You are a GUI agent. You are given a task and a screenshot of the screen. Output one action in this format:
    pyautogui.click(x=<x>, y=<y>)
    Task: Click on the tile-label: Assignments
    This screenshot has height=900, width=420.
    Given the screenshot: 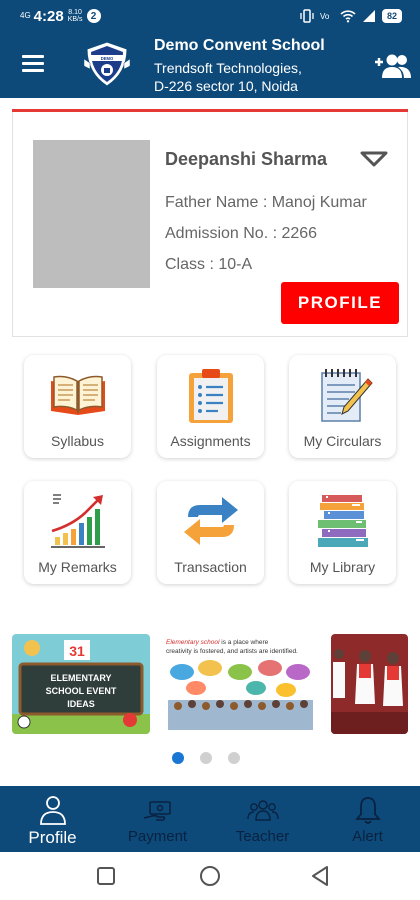 What is the action you would take?
    pyautogui.click(x=210, y=441)
    